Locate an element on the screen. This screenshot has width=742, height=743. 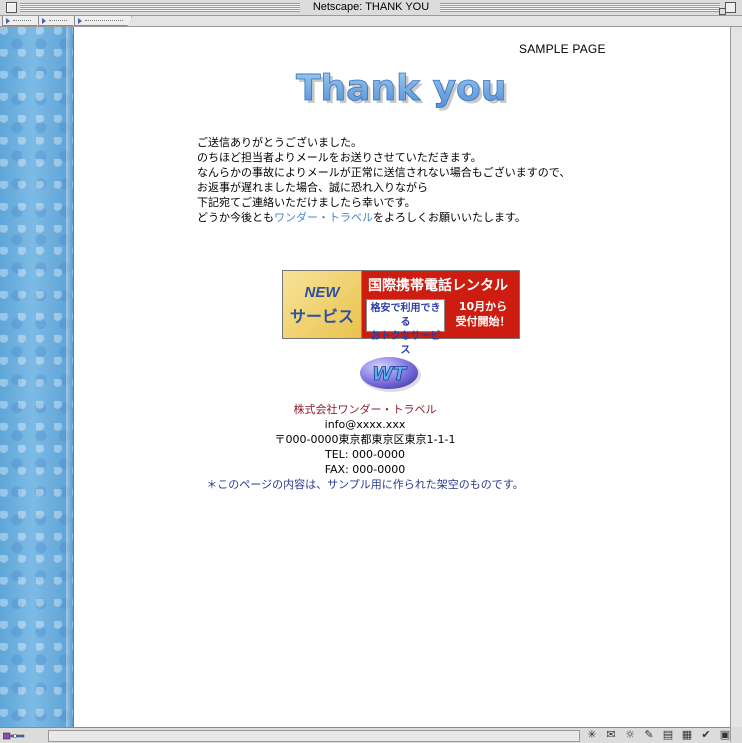
telephone: TEL: 000-0000 is located at coordinates (365, 454).